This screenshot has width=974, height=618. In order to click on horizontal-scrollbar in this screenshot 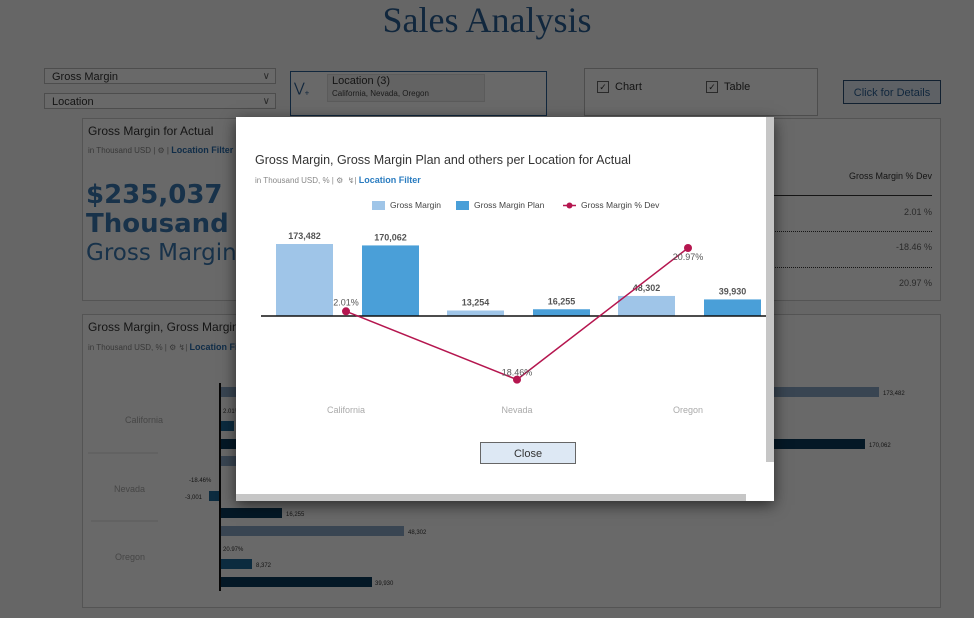, I will do `click(491, 497)`.